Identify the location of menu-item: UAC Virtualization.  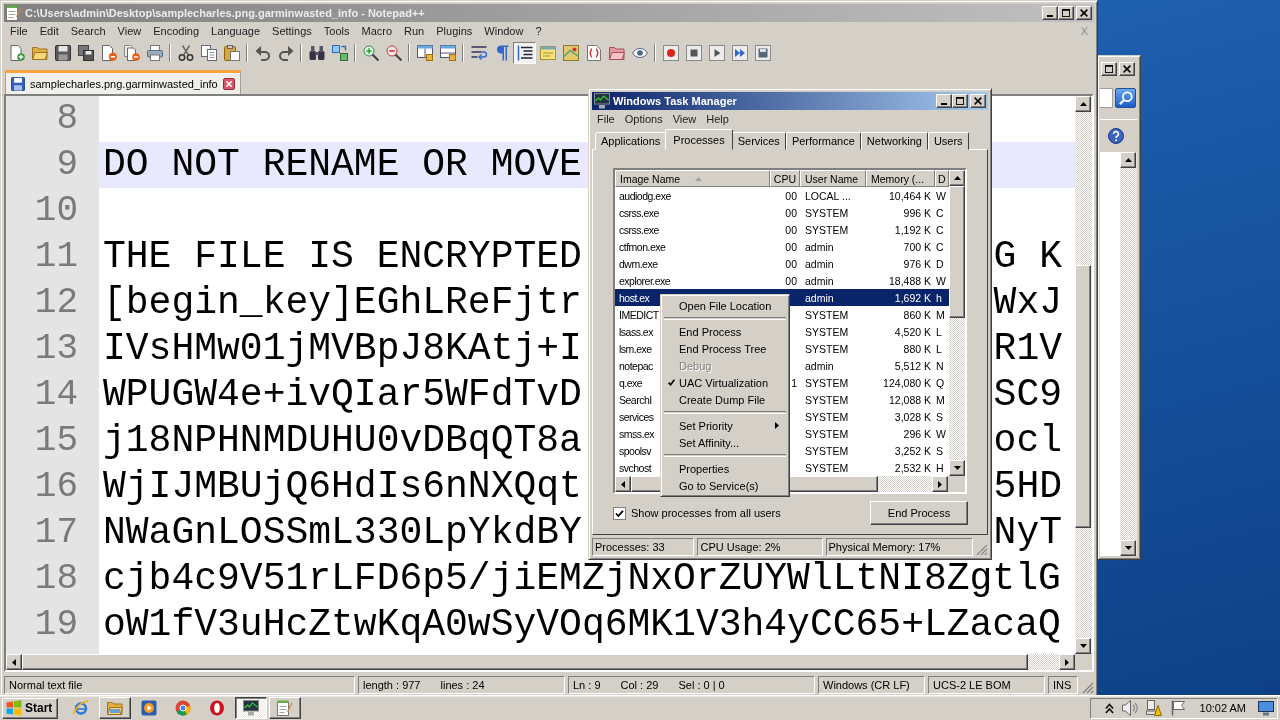
(725, 382).